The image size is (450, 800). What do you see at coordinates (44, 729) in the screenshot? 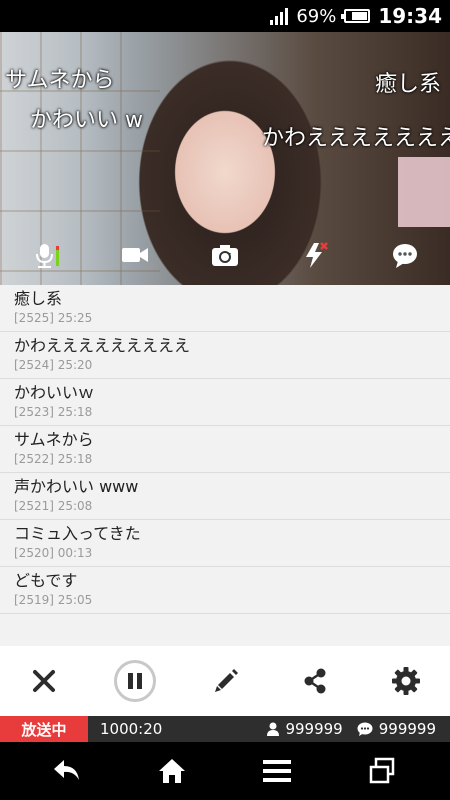
I see `on-air-badge: 放送中` at bounding box center [44, 729].